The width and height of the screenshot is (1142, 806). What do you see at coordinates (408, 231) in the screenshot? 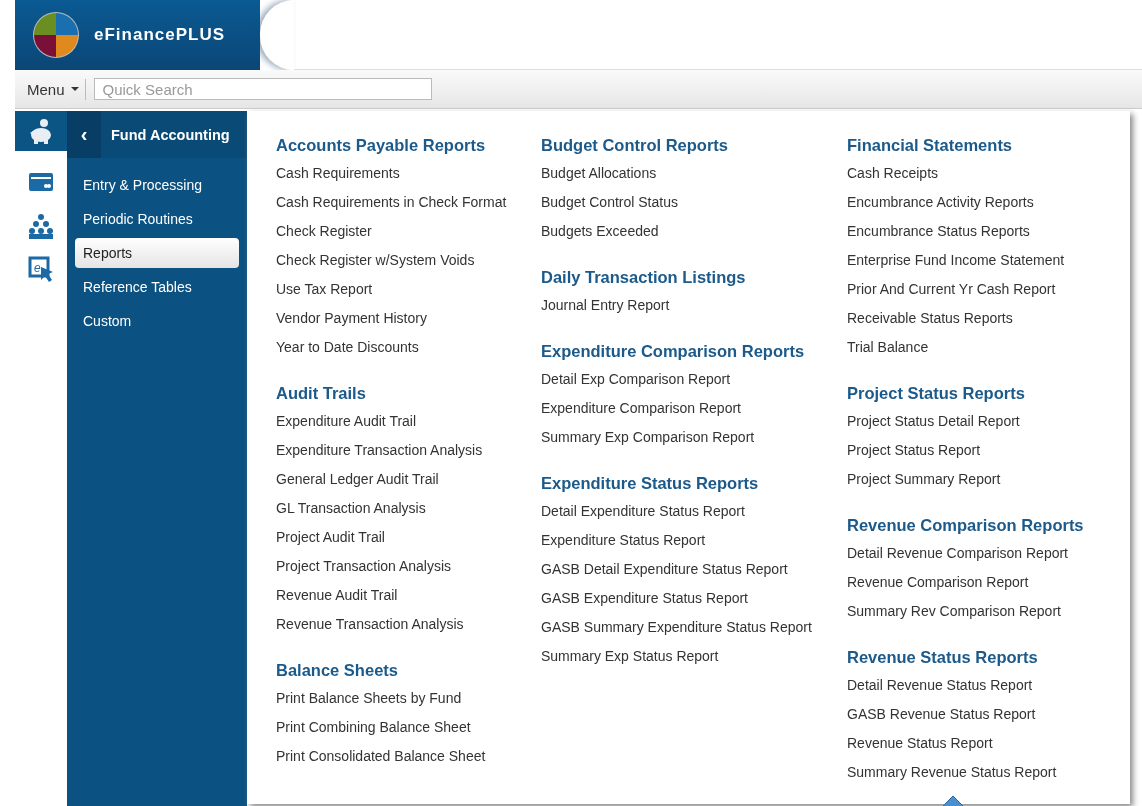
I see `report-link: Check Register` at bounding box center [408, 231].